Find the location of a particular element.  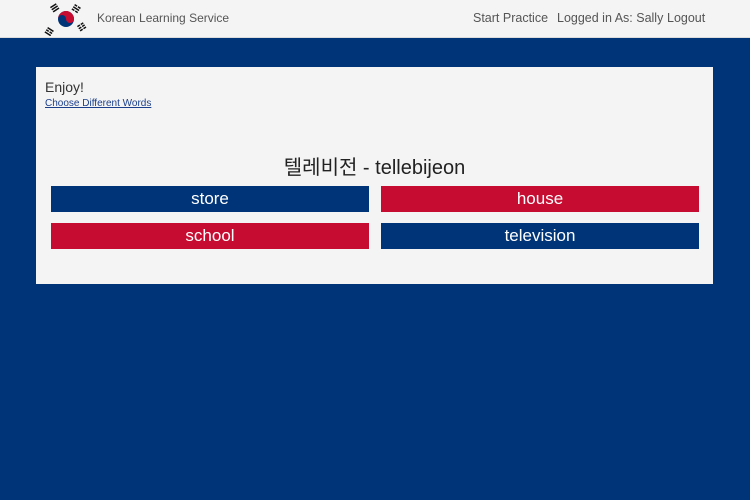

greeting-text: Enjoy! is located at coordinates (64, 87).